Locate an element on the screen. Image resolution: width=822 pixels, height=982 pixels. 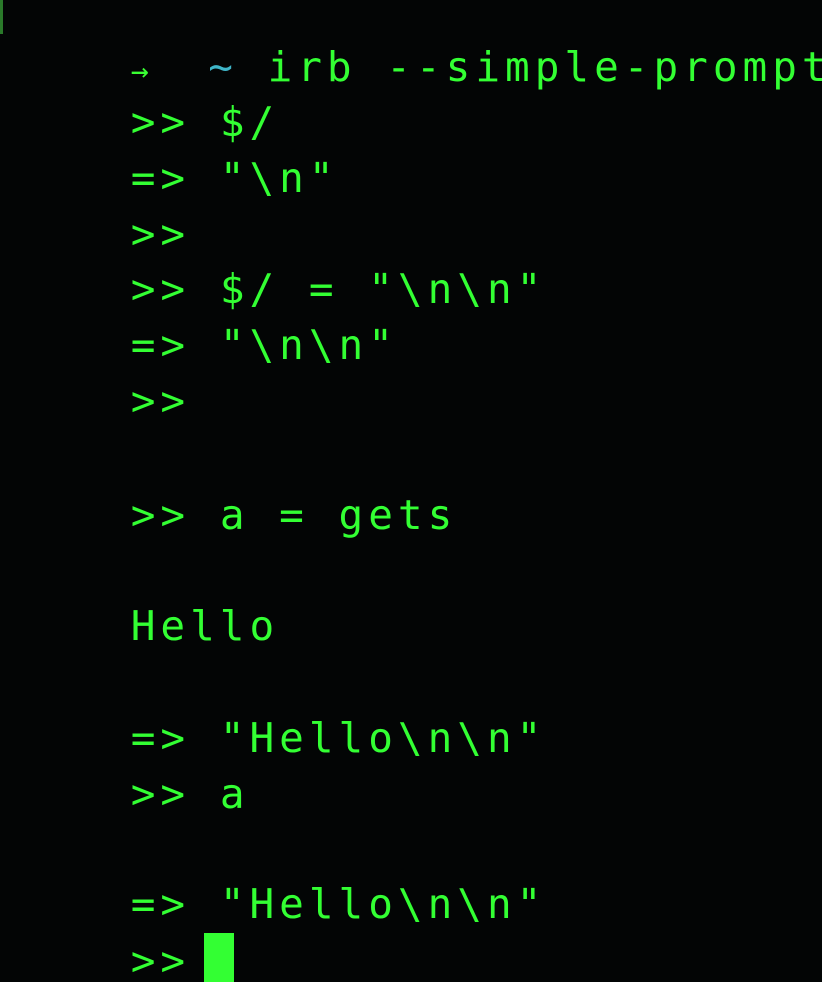
irb-input: a is located at coordinates (234, 794).